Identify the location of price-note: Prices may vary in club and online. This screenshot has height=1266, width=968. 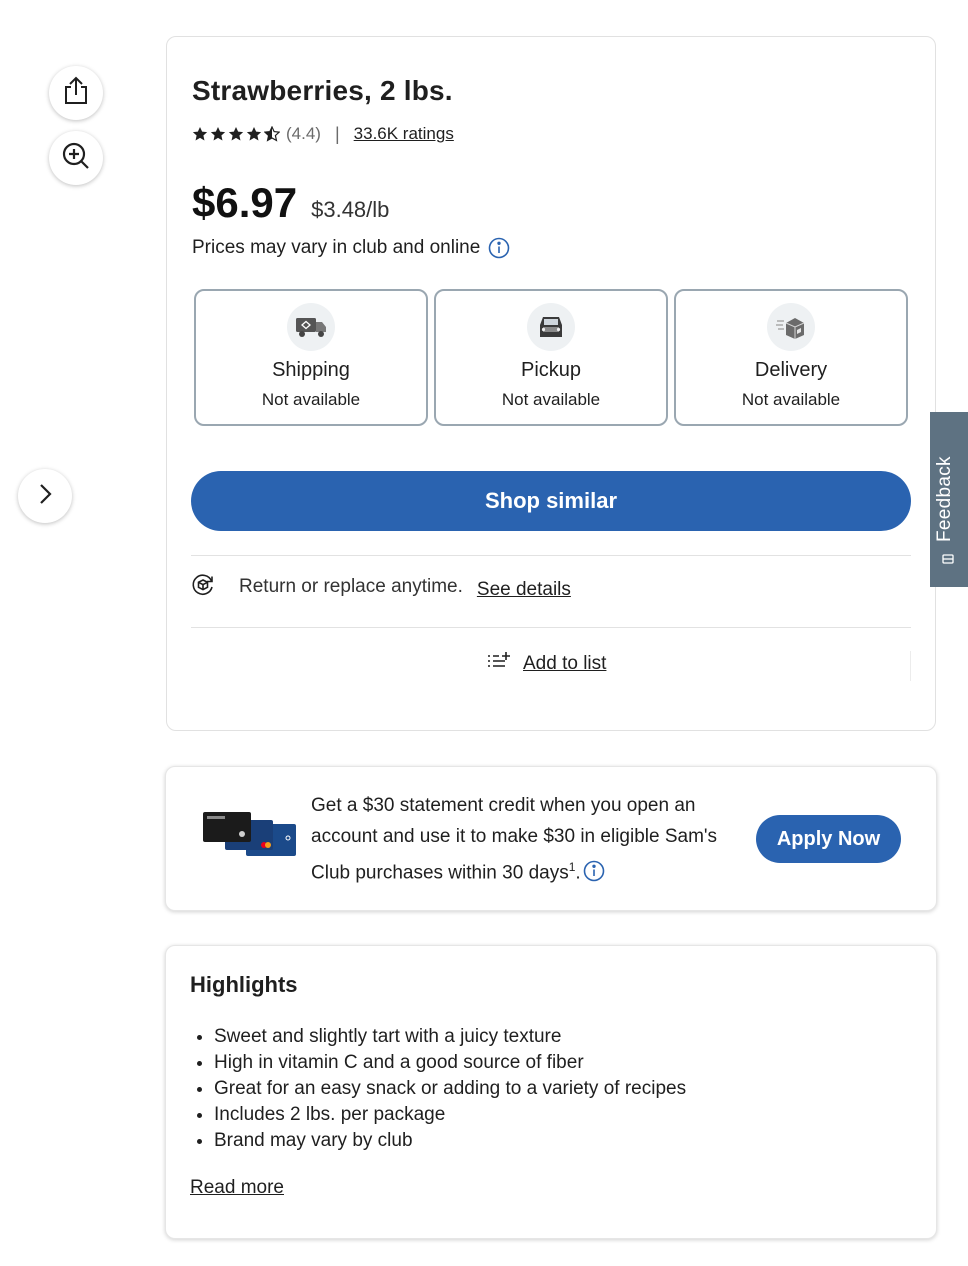
(351, 248).